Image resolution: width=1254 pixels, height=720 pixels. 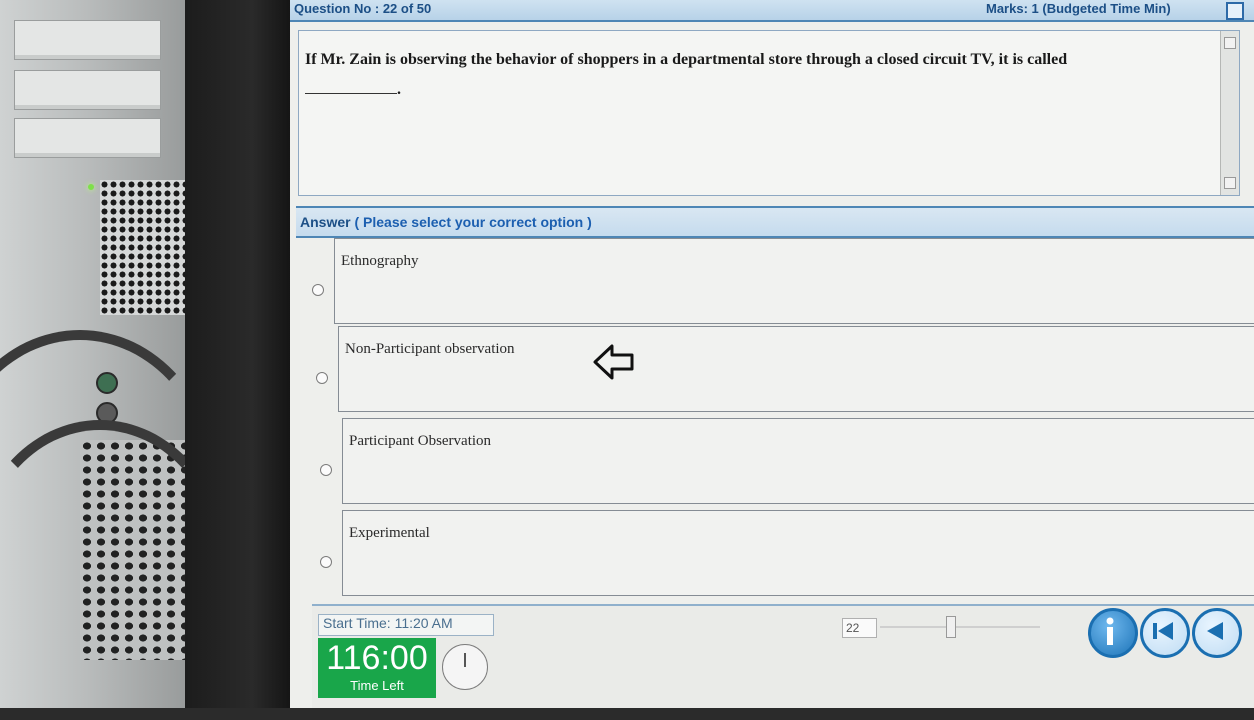 I want to click on option-3-radio, so click(x=326, y=470).